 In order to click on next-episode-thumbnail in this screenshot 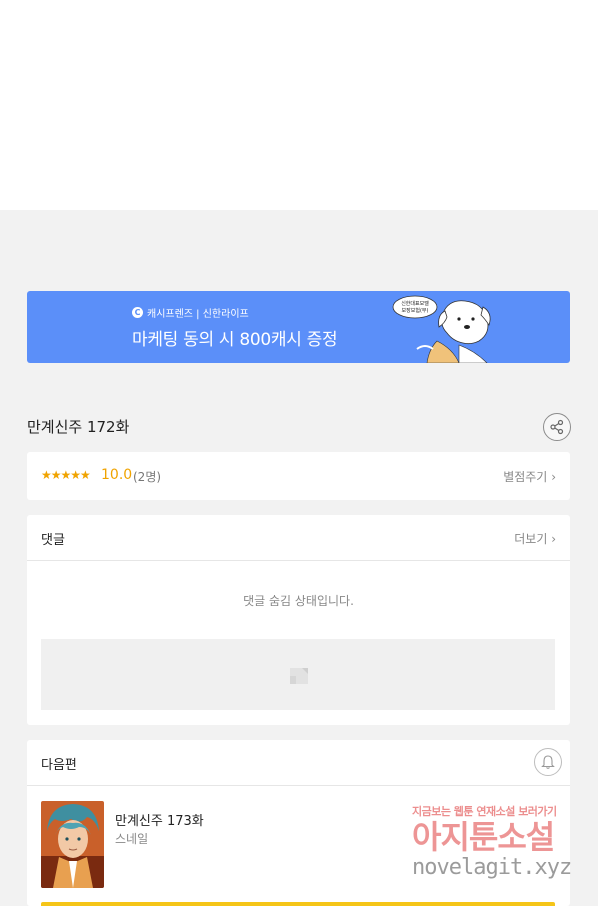, I will do `click(72, 844)`.